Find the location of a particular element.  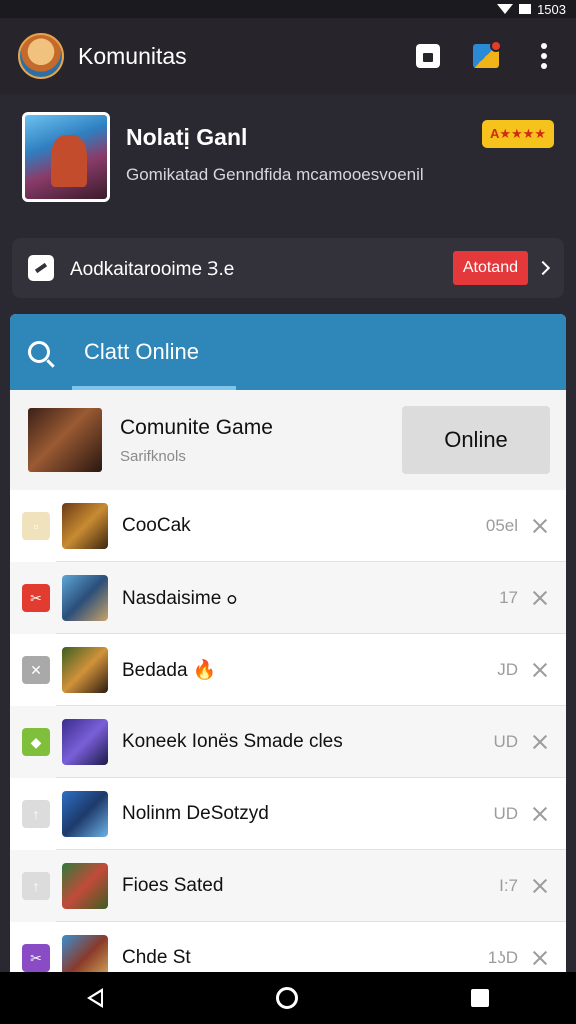

list-item-meta: JD is located at coordinates (507, 669).